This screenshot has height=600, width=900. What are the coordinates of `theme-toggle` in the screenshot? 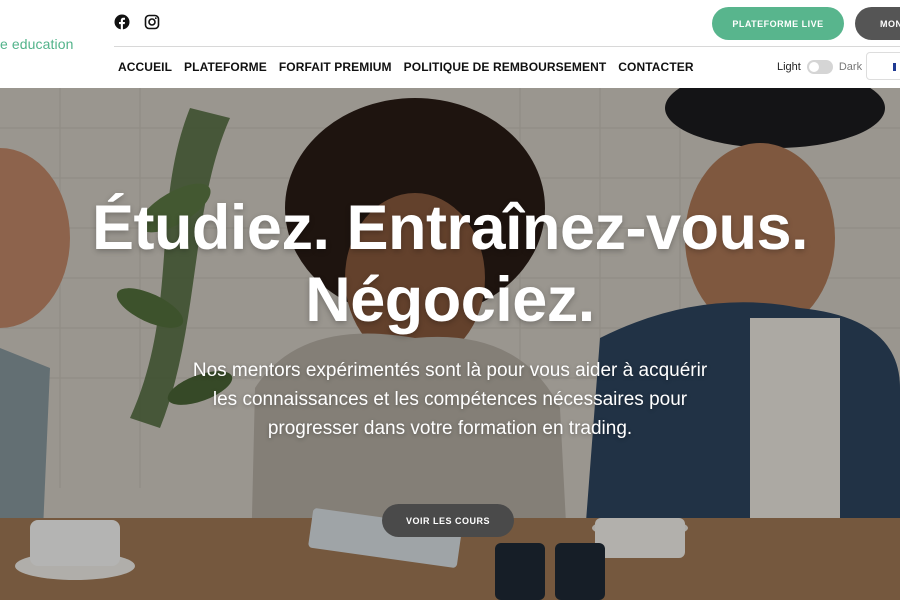 It's located at (819, 67).